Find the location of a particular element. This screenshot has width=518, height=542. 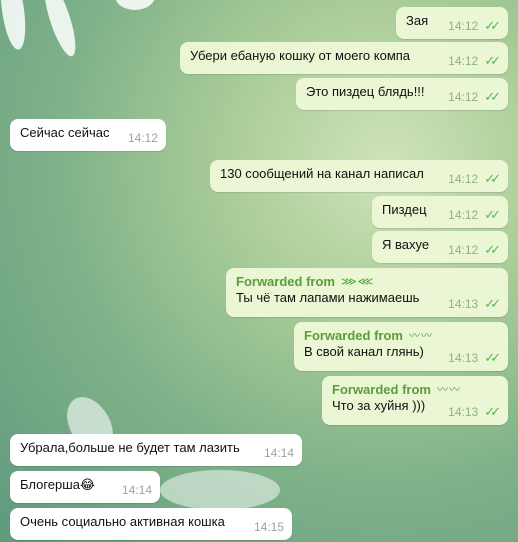

message-time: 14:15 is located at coordinates (268, 527).